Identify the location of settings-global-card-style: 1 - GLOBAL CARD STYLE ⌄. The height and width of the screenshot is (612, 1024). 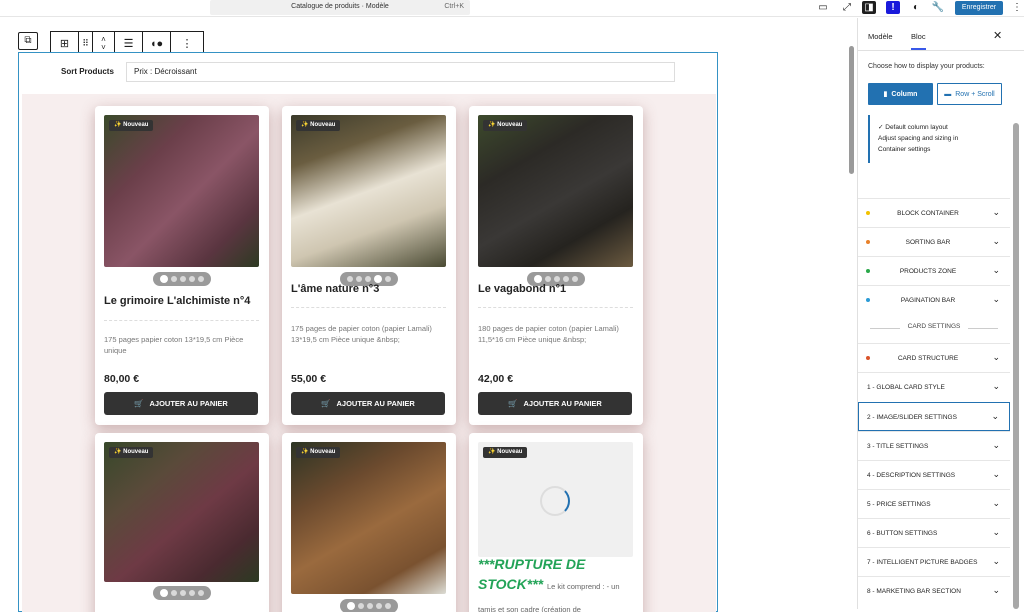
(934, 386).